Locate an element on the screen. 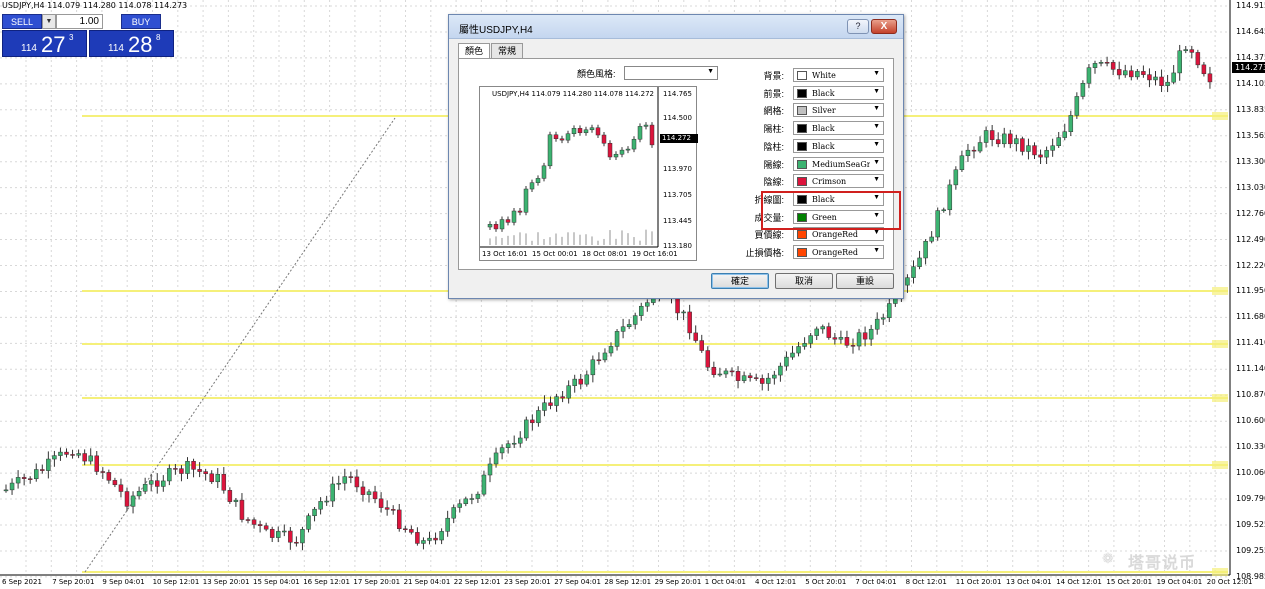 The image size is (1265, 589). color-select: OrangeRed ▼ is located at coordinates (838, 252).